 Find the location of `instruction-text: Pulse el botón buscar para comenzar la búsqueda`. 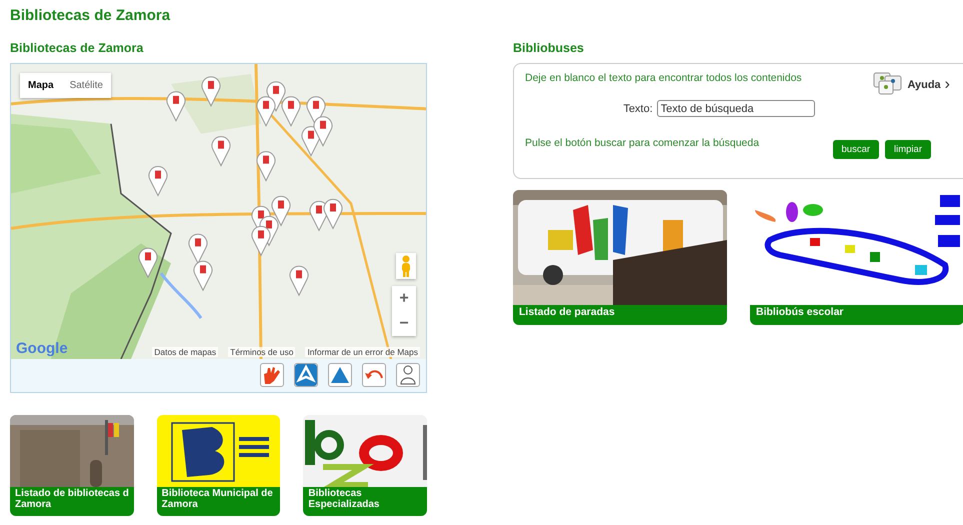

instruction-text: Pulse el botón buscar para comenzar la búsqueda is located at coordinates (642, 144).